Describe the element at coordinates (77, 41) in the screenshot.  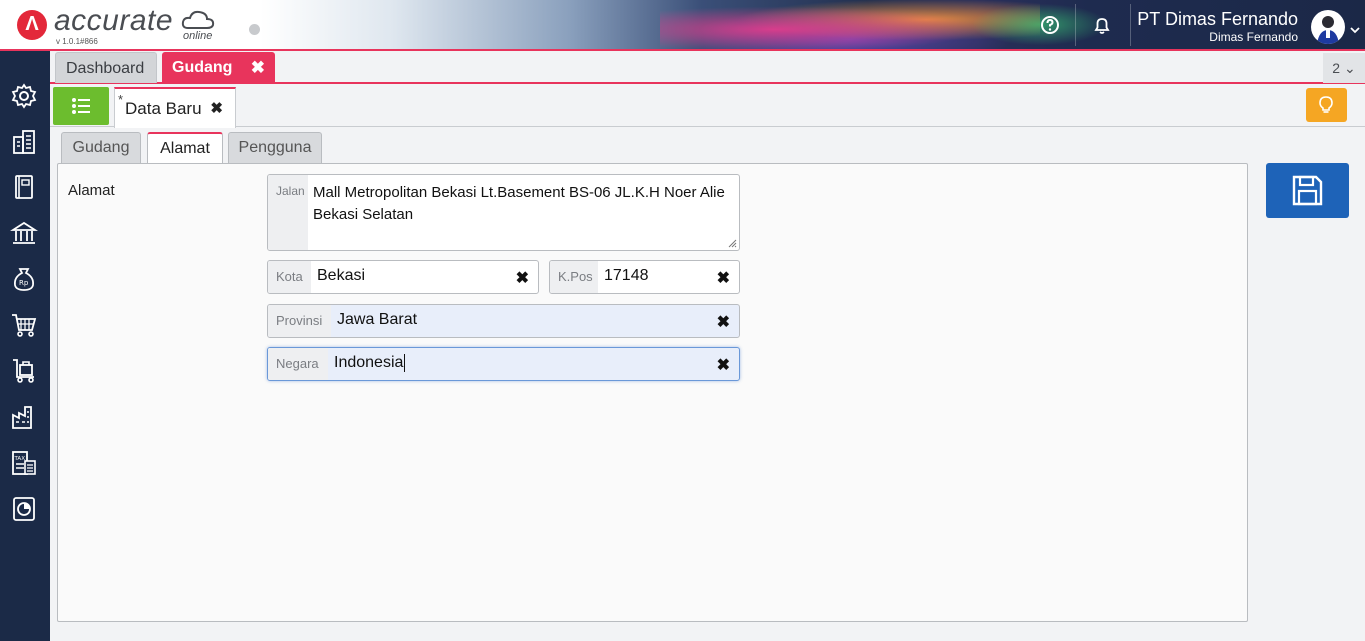
I see `version-label: v 1.0.1#866` at that location.